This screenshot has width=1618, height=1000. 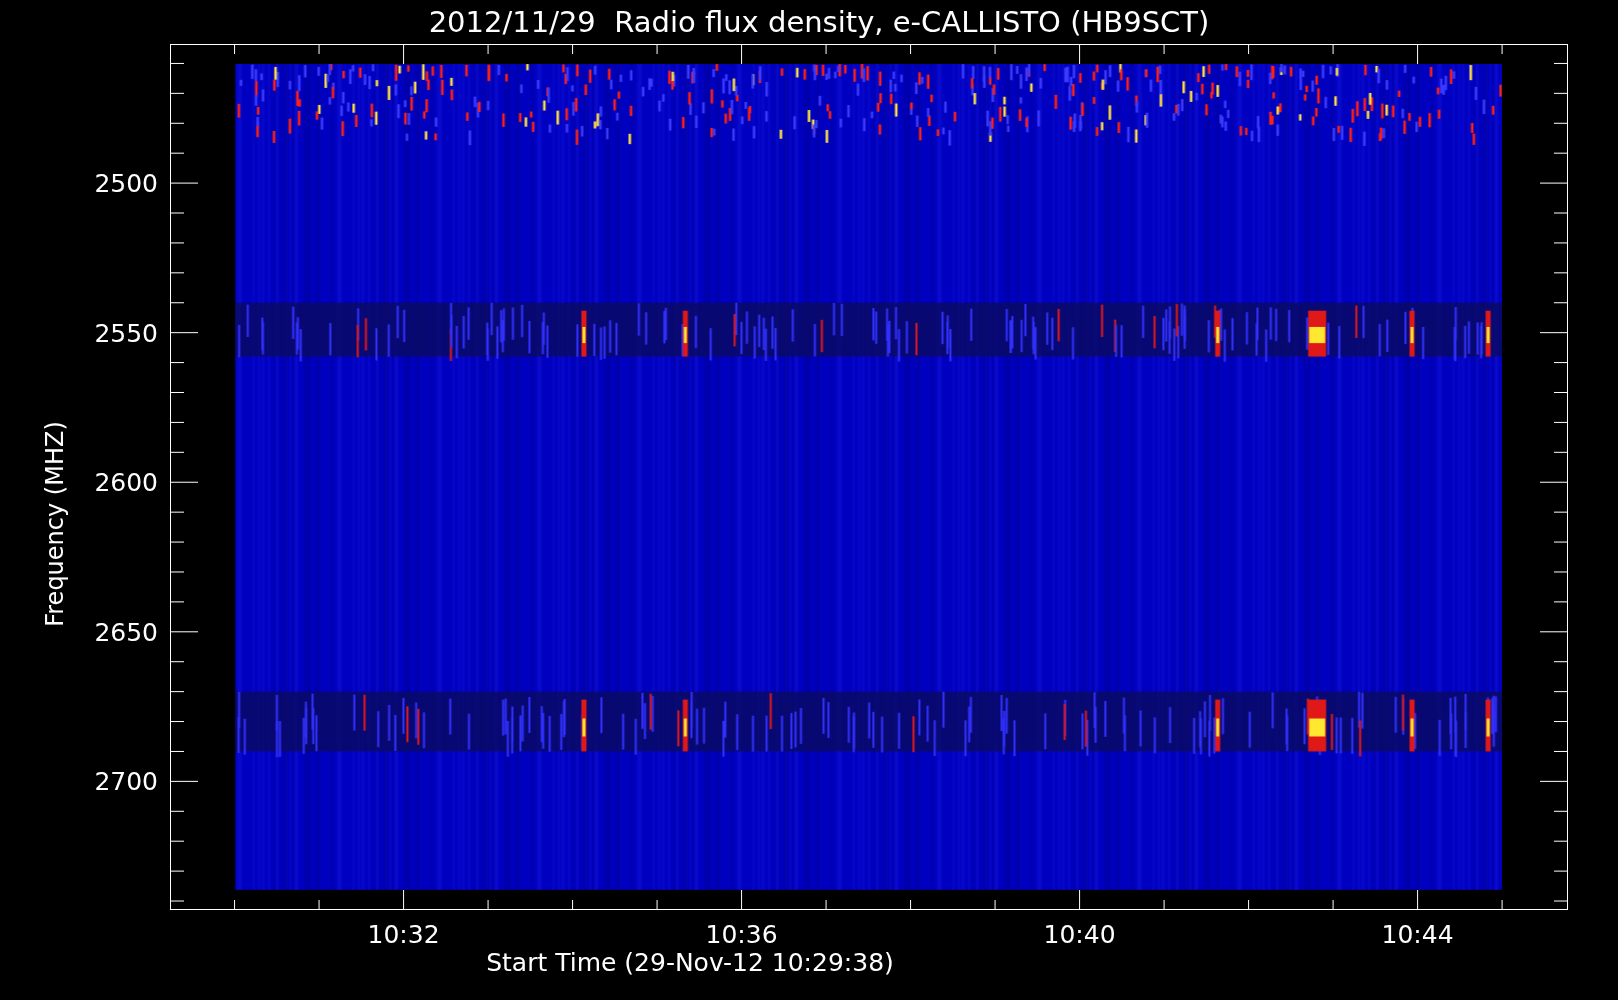 I want to click on y-tick-label: 2550, so click(x=126, y=333).